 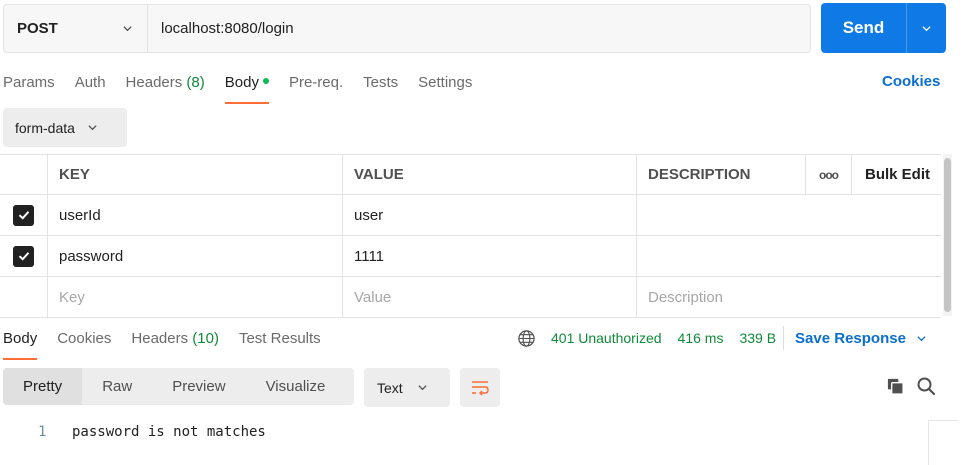 What do you see at coordinates (198, 386) in the screenshot?
I see `view-mode-preview: Preview` at bounding box center [198, 386].